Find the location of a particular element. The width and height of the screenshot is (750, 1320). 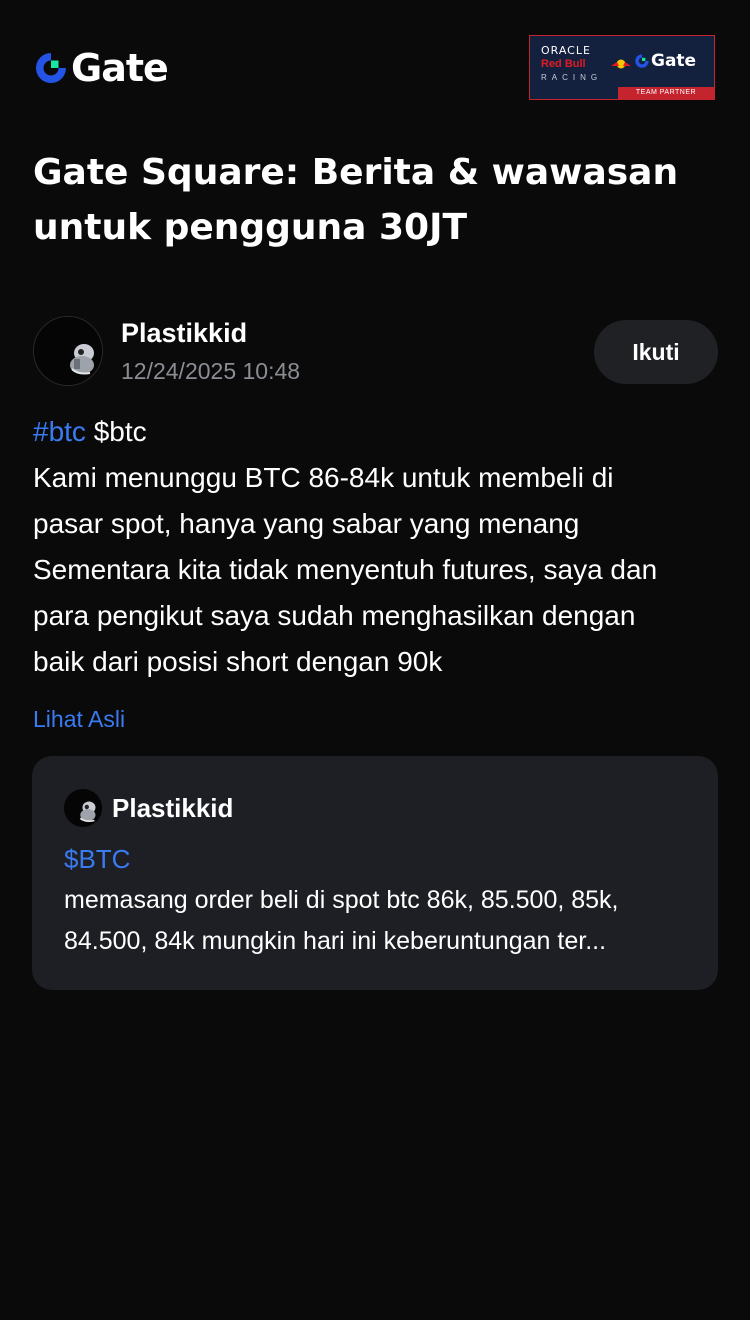

red-bull-icon is located at coordinates (621, 66).